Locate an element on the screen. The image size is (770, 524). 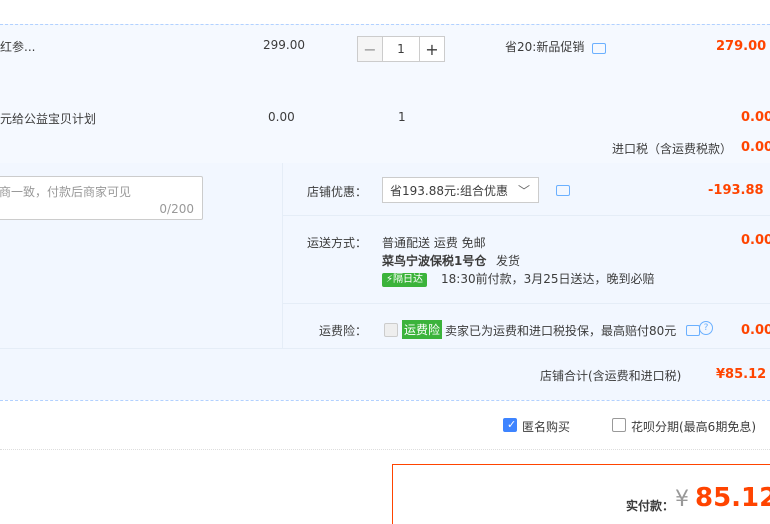
item-price: 0.00 is located at coordinates (281, 117).